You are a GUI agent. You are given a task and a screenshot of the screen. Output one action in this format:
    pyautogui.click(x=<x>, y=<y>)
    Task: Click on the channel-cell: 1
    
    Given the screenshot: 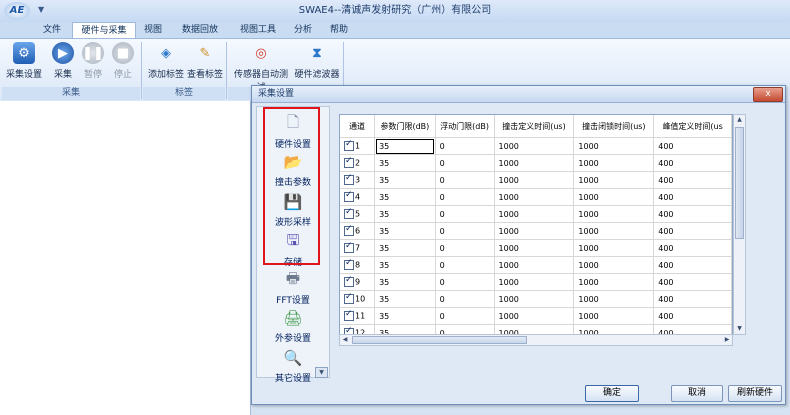 What is the action you would take?
    pyautogui.click(x=358, y=146)
    